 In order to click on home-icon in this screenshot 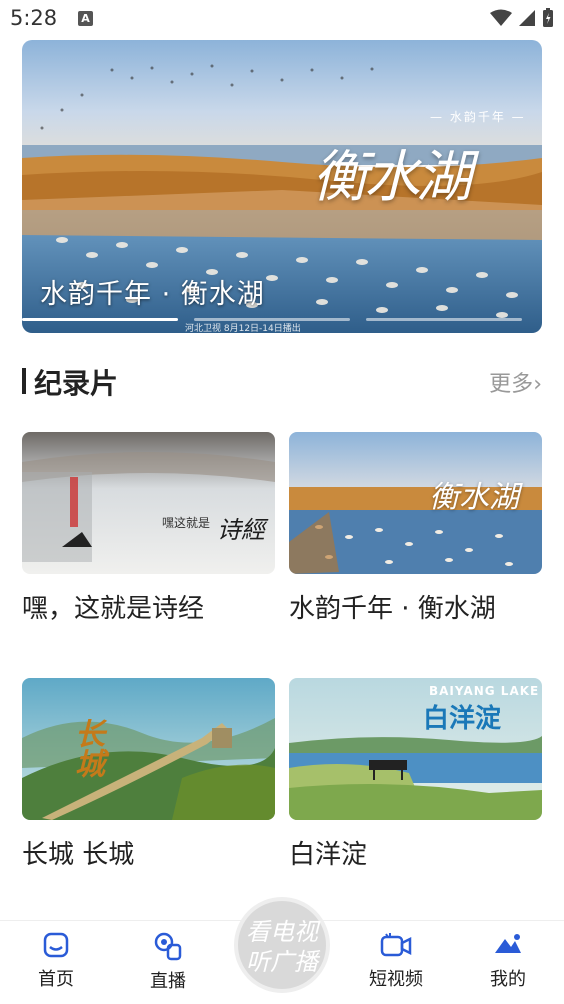, I will do `click(56, 945)`.